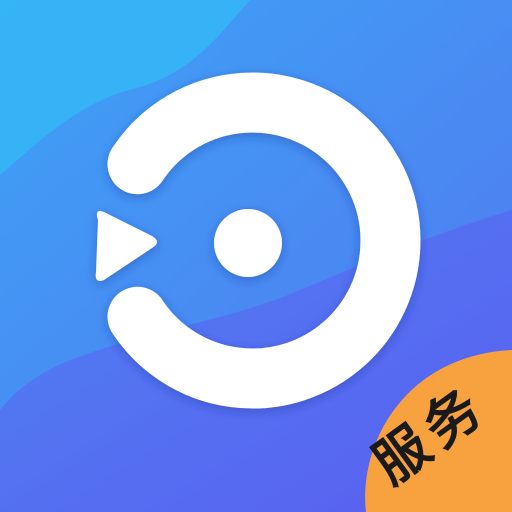 The width and height of the screenshot is (512, 512). Describe the element at coordinates (248, 243) in the screenshot. I see `logo-center-dot-icon` at that location.